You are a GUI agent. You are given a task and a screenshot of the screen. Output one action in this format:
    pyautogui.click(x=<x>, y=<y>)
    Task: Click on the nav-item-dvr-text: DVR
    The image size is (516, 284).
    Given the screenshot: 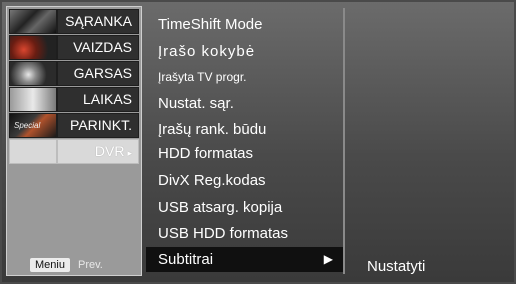 What is the action you would take?
    pyautogui.click(x=109, y=151)
    